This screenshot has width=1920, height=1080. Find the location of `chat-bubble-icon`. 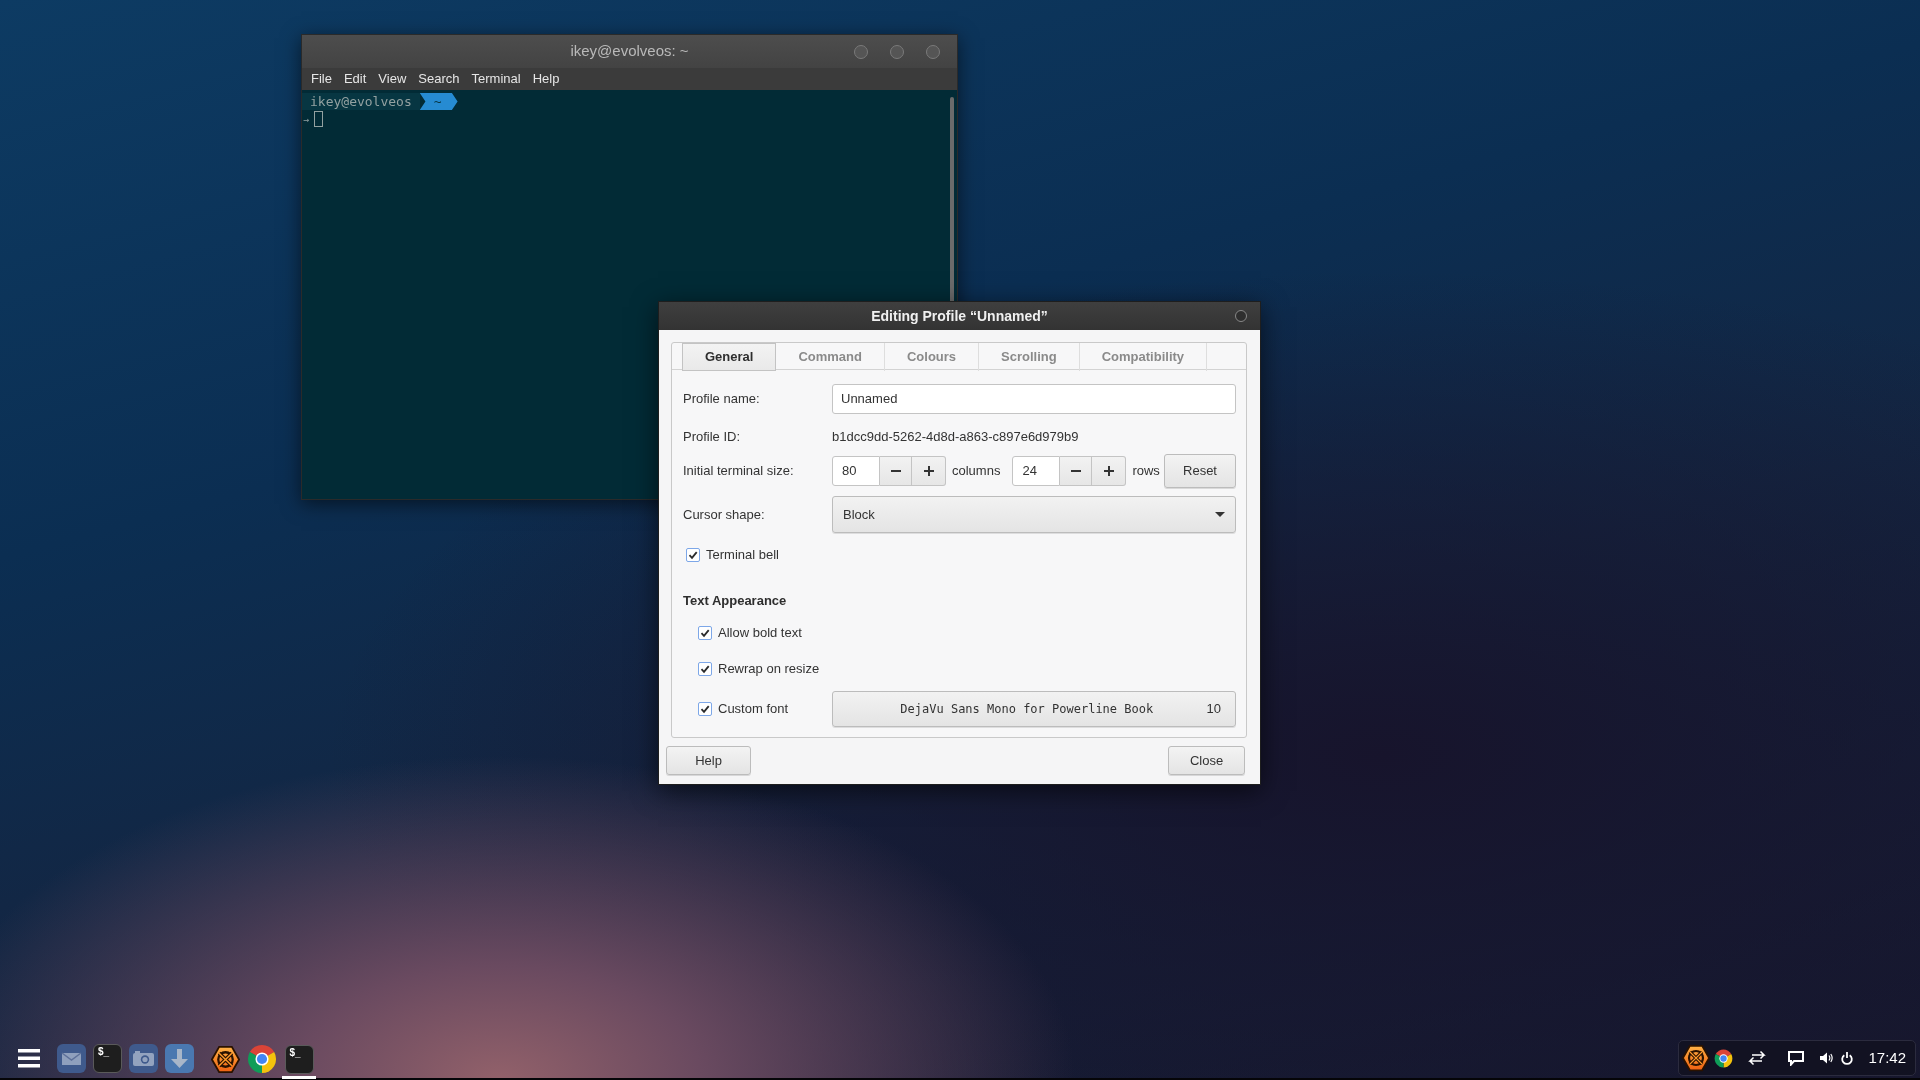

chat-bubble-icon is located at coordinates (1796, 1058).